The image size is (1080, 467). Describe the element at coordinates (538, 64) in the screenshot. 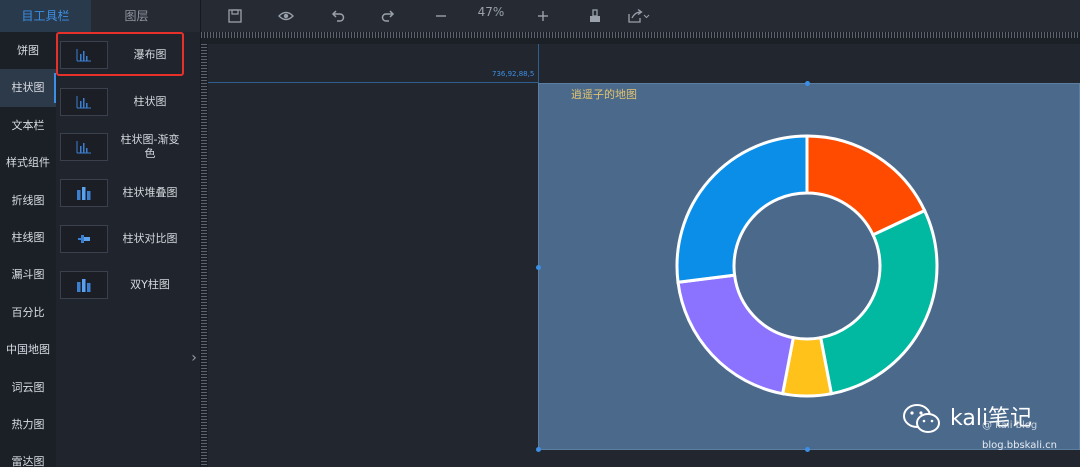

I see `guide-line-vertical` at that location.